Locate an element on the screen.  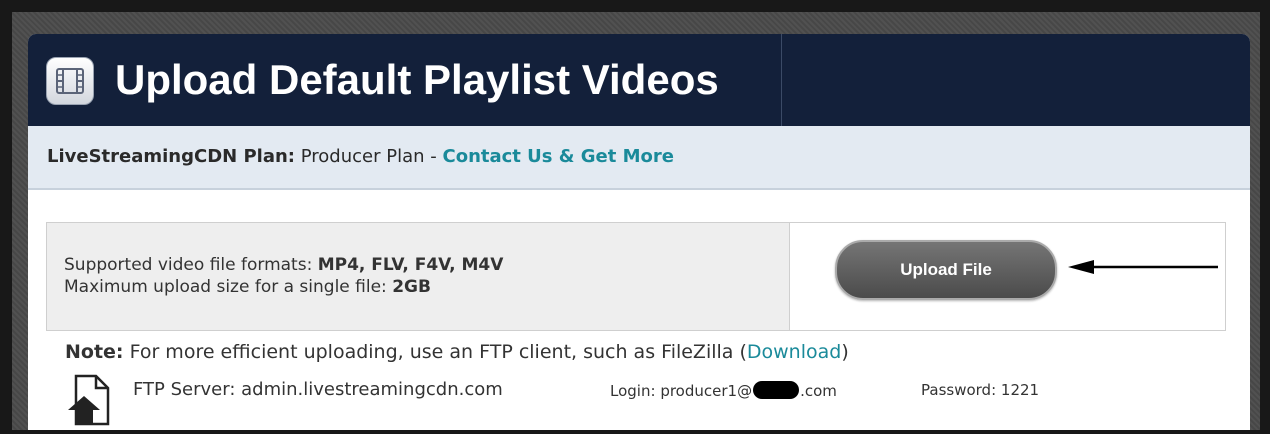
upload-file-icon is located at coordinates (89, 400).